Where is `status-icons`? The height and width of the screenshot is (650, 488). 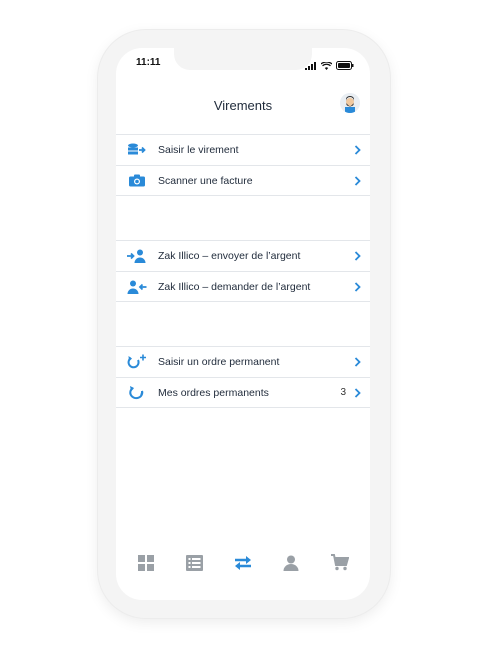
status-icons is located at coordinates (329, 66).